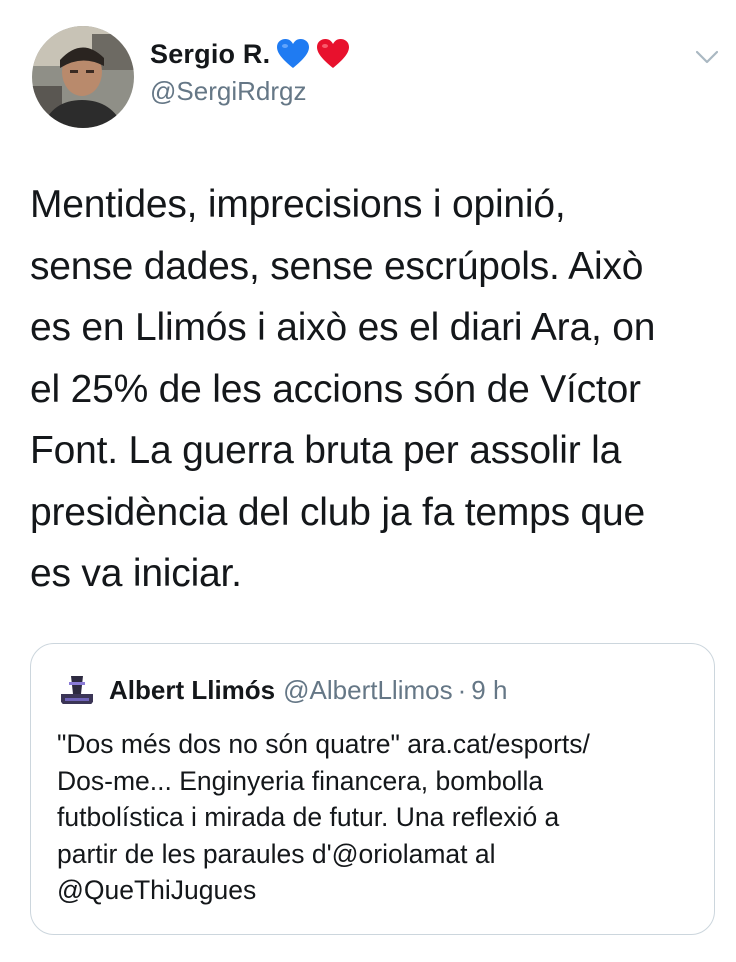 The image size is (736, 962). I want to click on quoted-timestamp: 9 h, so click(489, 689).